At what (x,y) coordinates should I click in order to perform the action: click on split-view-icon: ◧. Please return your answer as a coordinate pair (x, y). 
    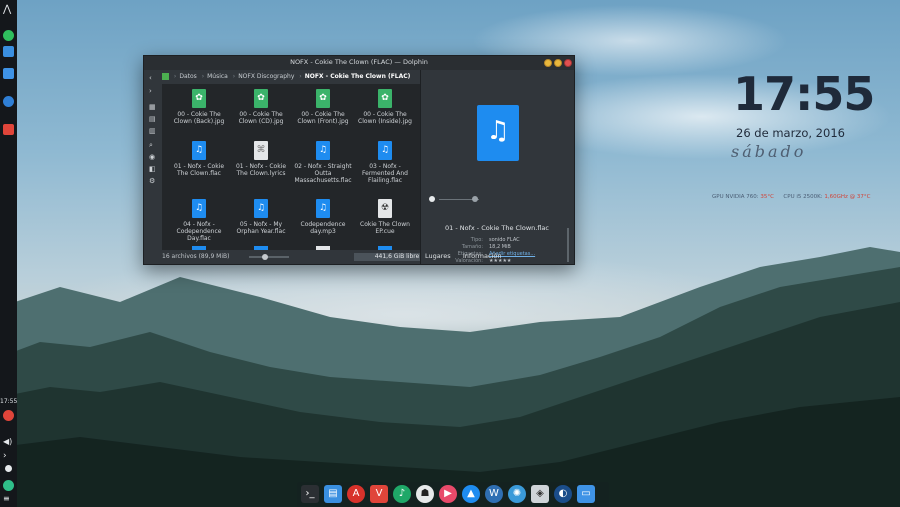
    Looking at the image, I should click on (152, 169).